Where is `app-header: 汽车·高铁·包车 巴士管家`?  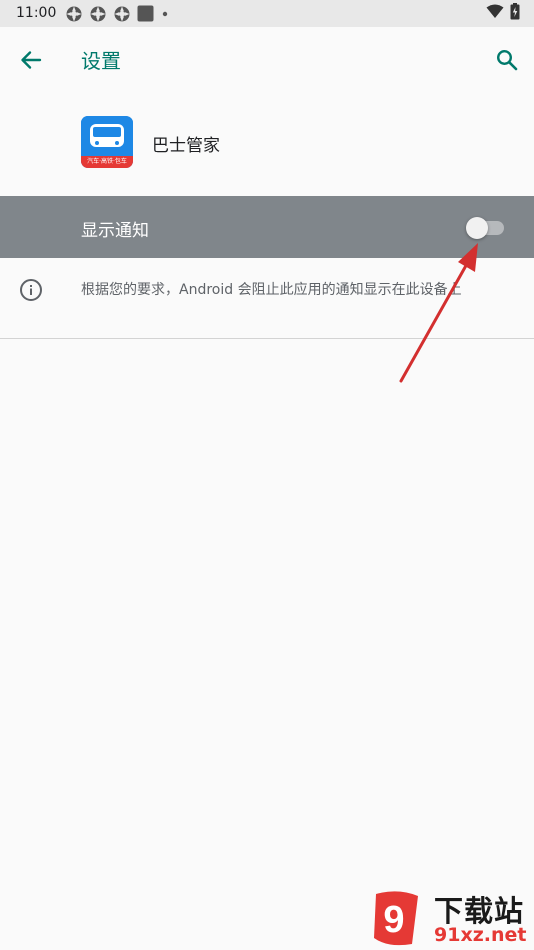 app-header: 汽车·高铁·包车 巴士管家 is located at coordinates (267, 143).